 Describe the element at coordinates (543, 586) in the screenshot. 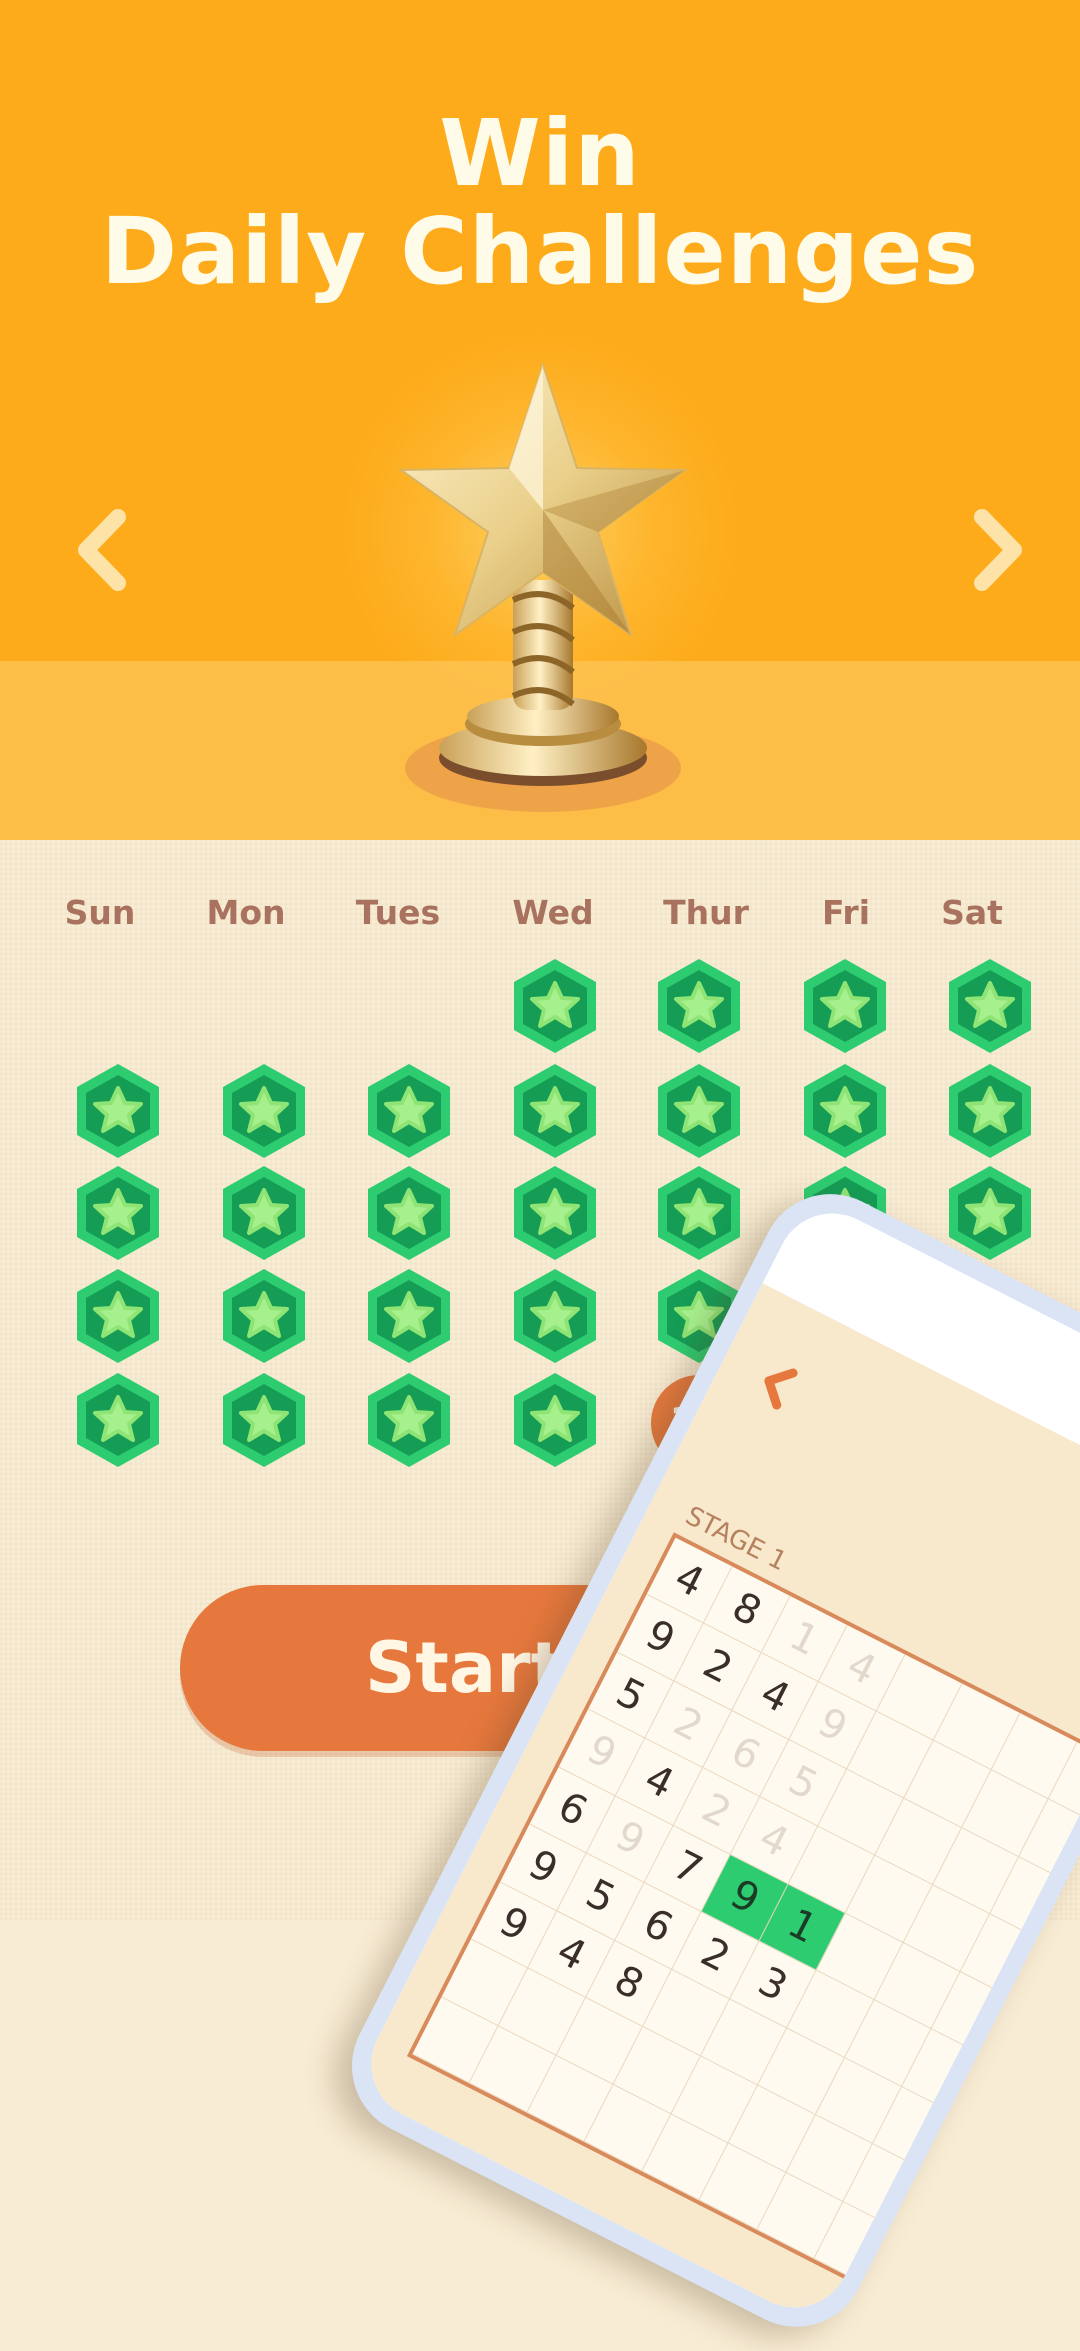

I see `star-trophy-icon` at that location.